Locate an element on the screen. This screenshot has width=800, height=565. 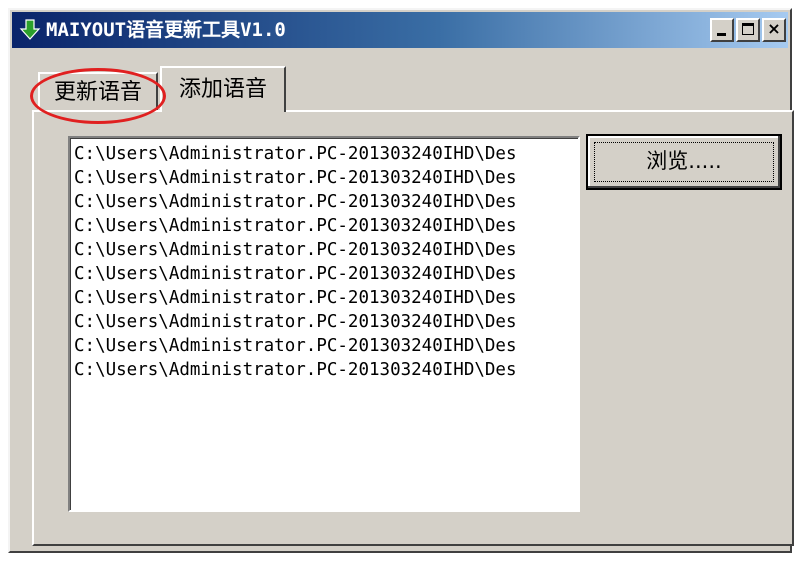
close-icon: × is located at coordinates (774, 28).